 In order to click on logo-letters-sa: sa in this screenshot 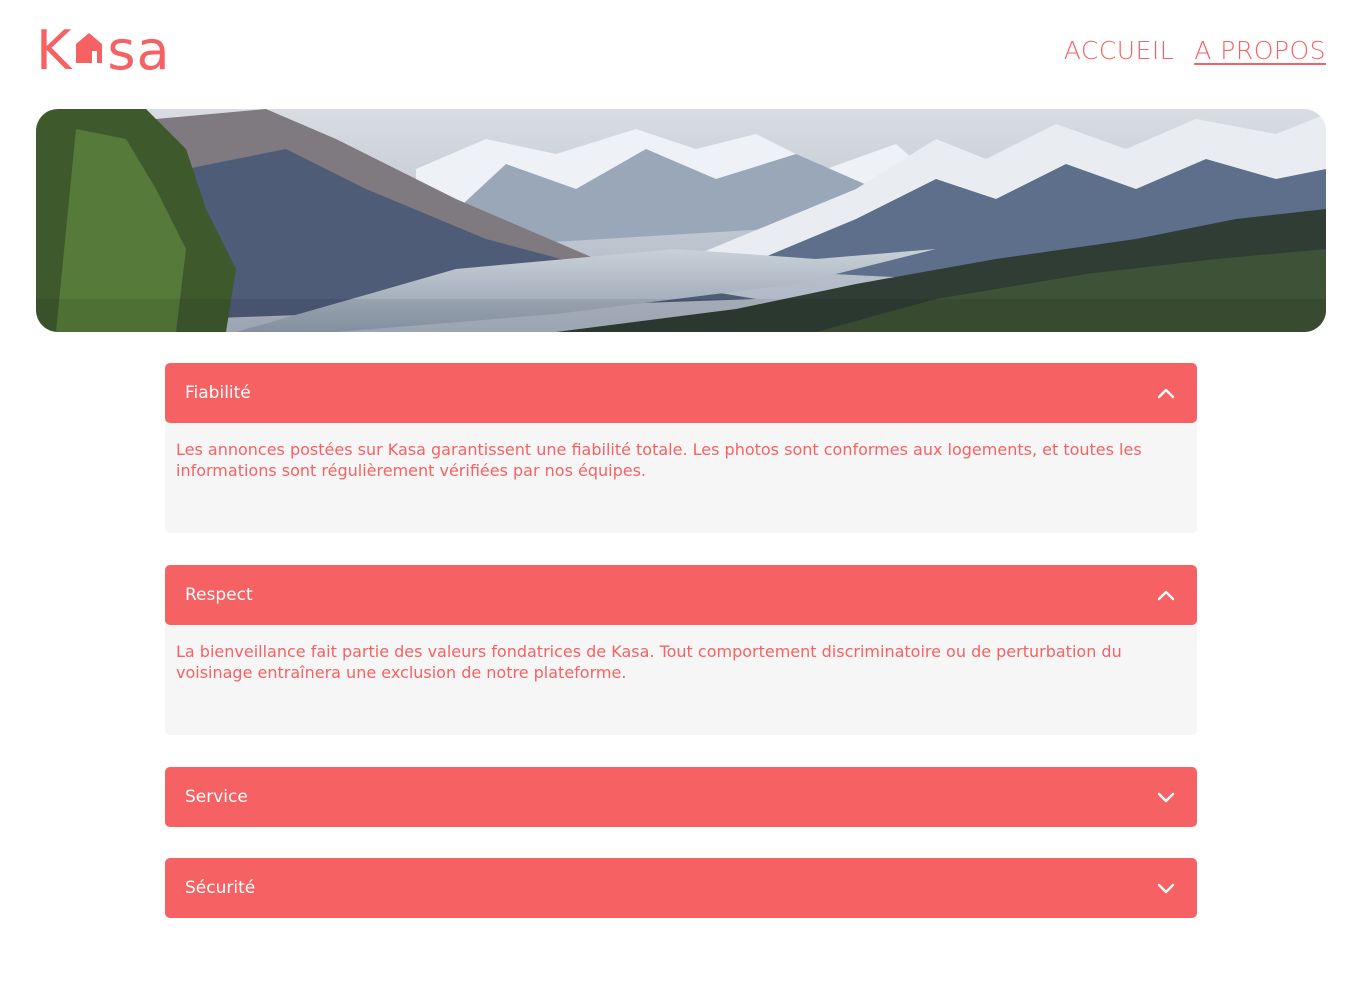, I will do `click(139, 50)`.